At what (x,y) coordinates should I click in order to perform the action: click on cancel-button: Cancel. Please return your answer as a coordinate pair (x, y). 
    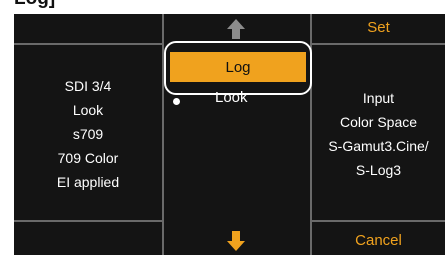
    Looking at the image, I should click on (378, 240).